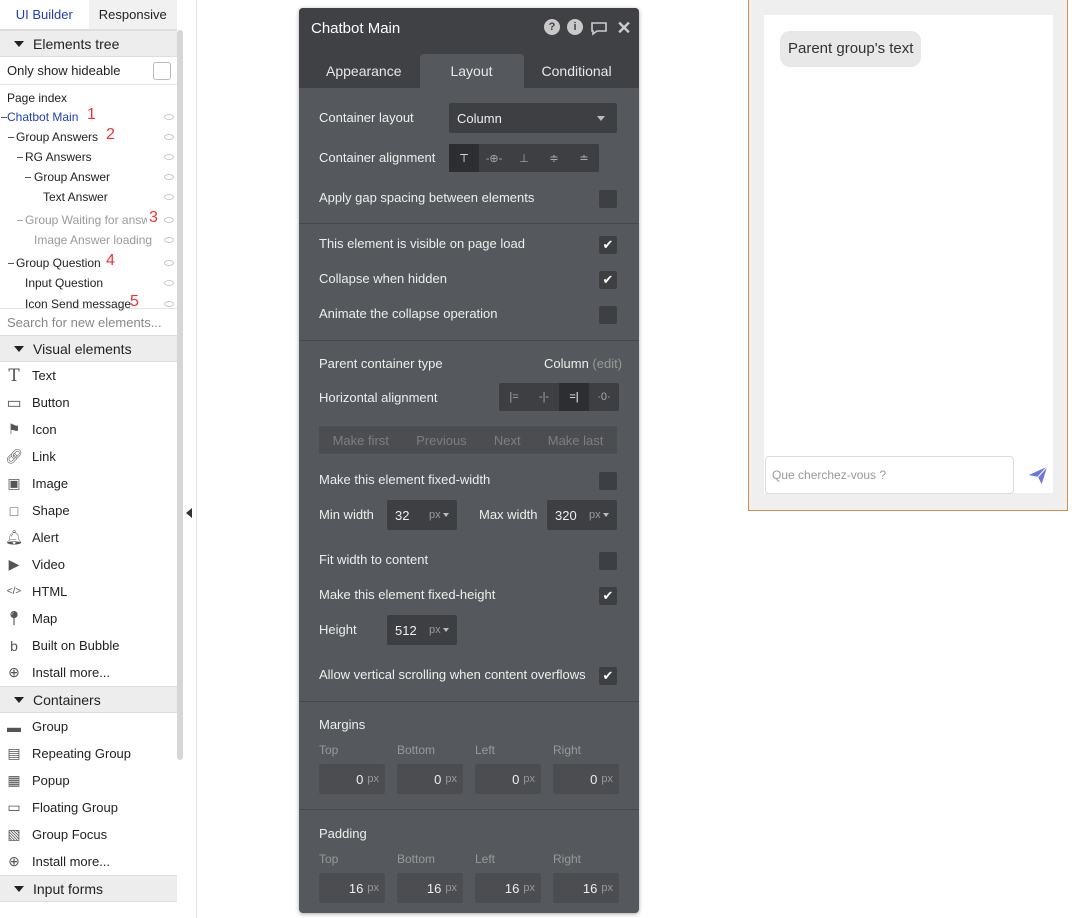  What do you see at coordinates (471, 71) in the screenshot?
I see `tab-layout: Layout` at bounding box center [471, 71].